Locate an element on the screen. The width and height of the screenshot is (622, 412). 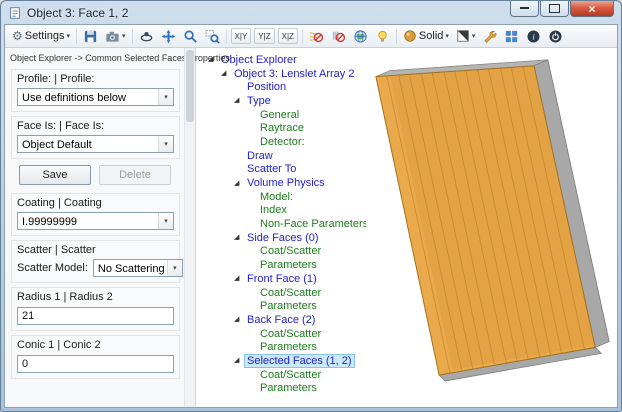
minimize-button is located at coordinates (524, 9).